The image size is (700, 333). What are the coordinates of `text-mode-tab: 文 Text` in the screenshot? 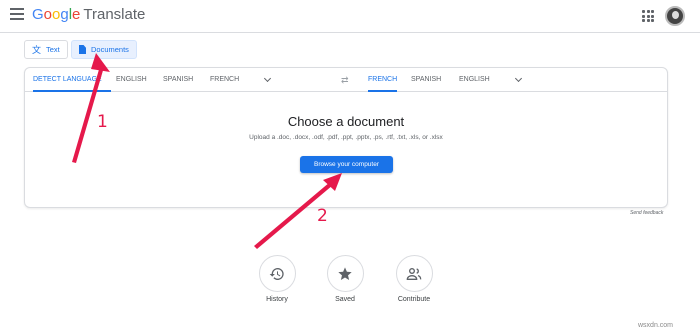 It's located at (46, 49).